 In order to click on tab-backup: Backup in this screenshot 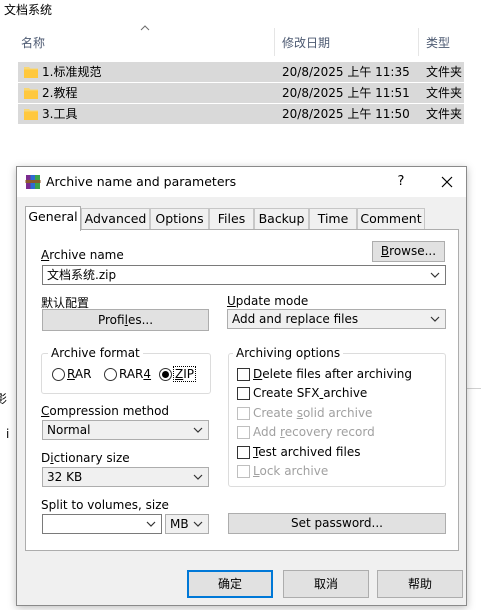, I will do `click(281, 219)`.